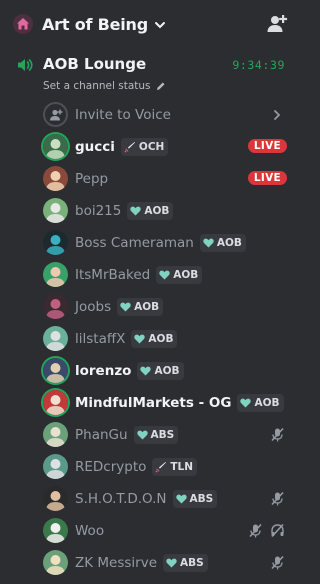  I want to click on member-name: Joobs, so click(93, 307).